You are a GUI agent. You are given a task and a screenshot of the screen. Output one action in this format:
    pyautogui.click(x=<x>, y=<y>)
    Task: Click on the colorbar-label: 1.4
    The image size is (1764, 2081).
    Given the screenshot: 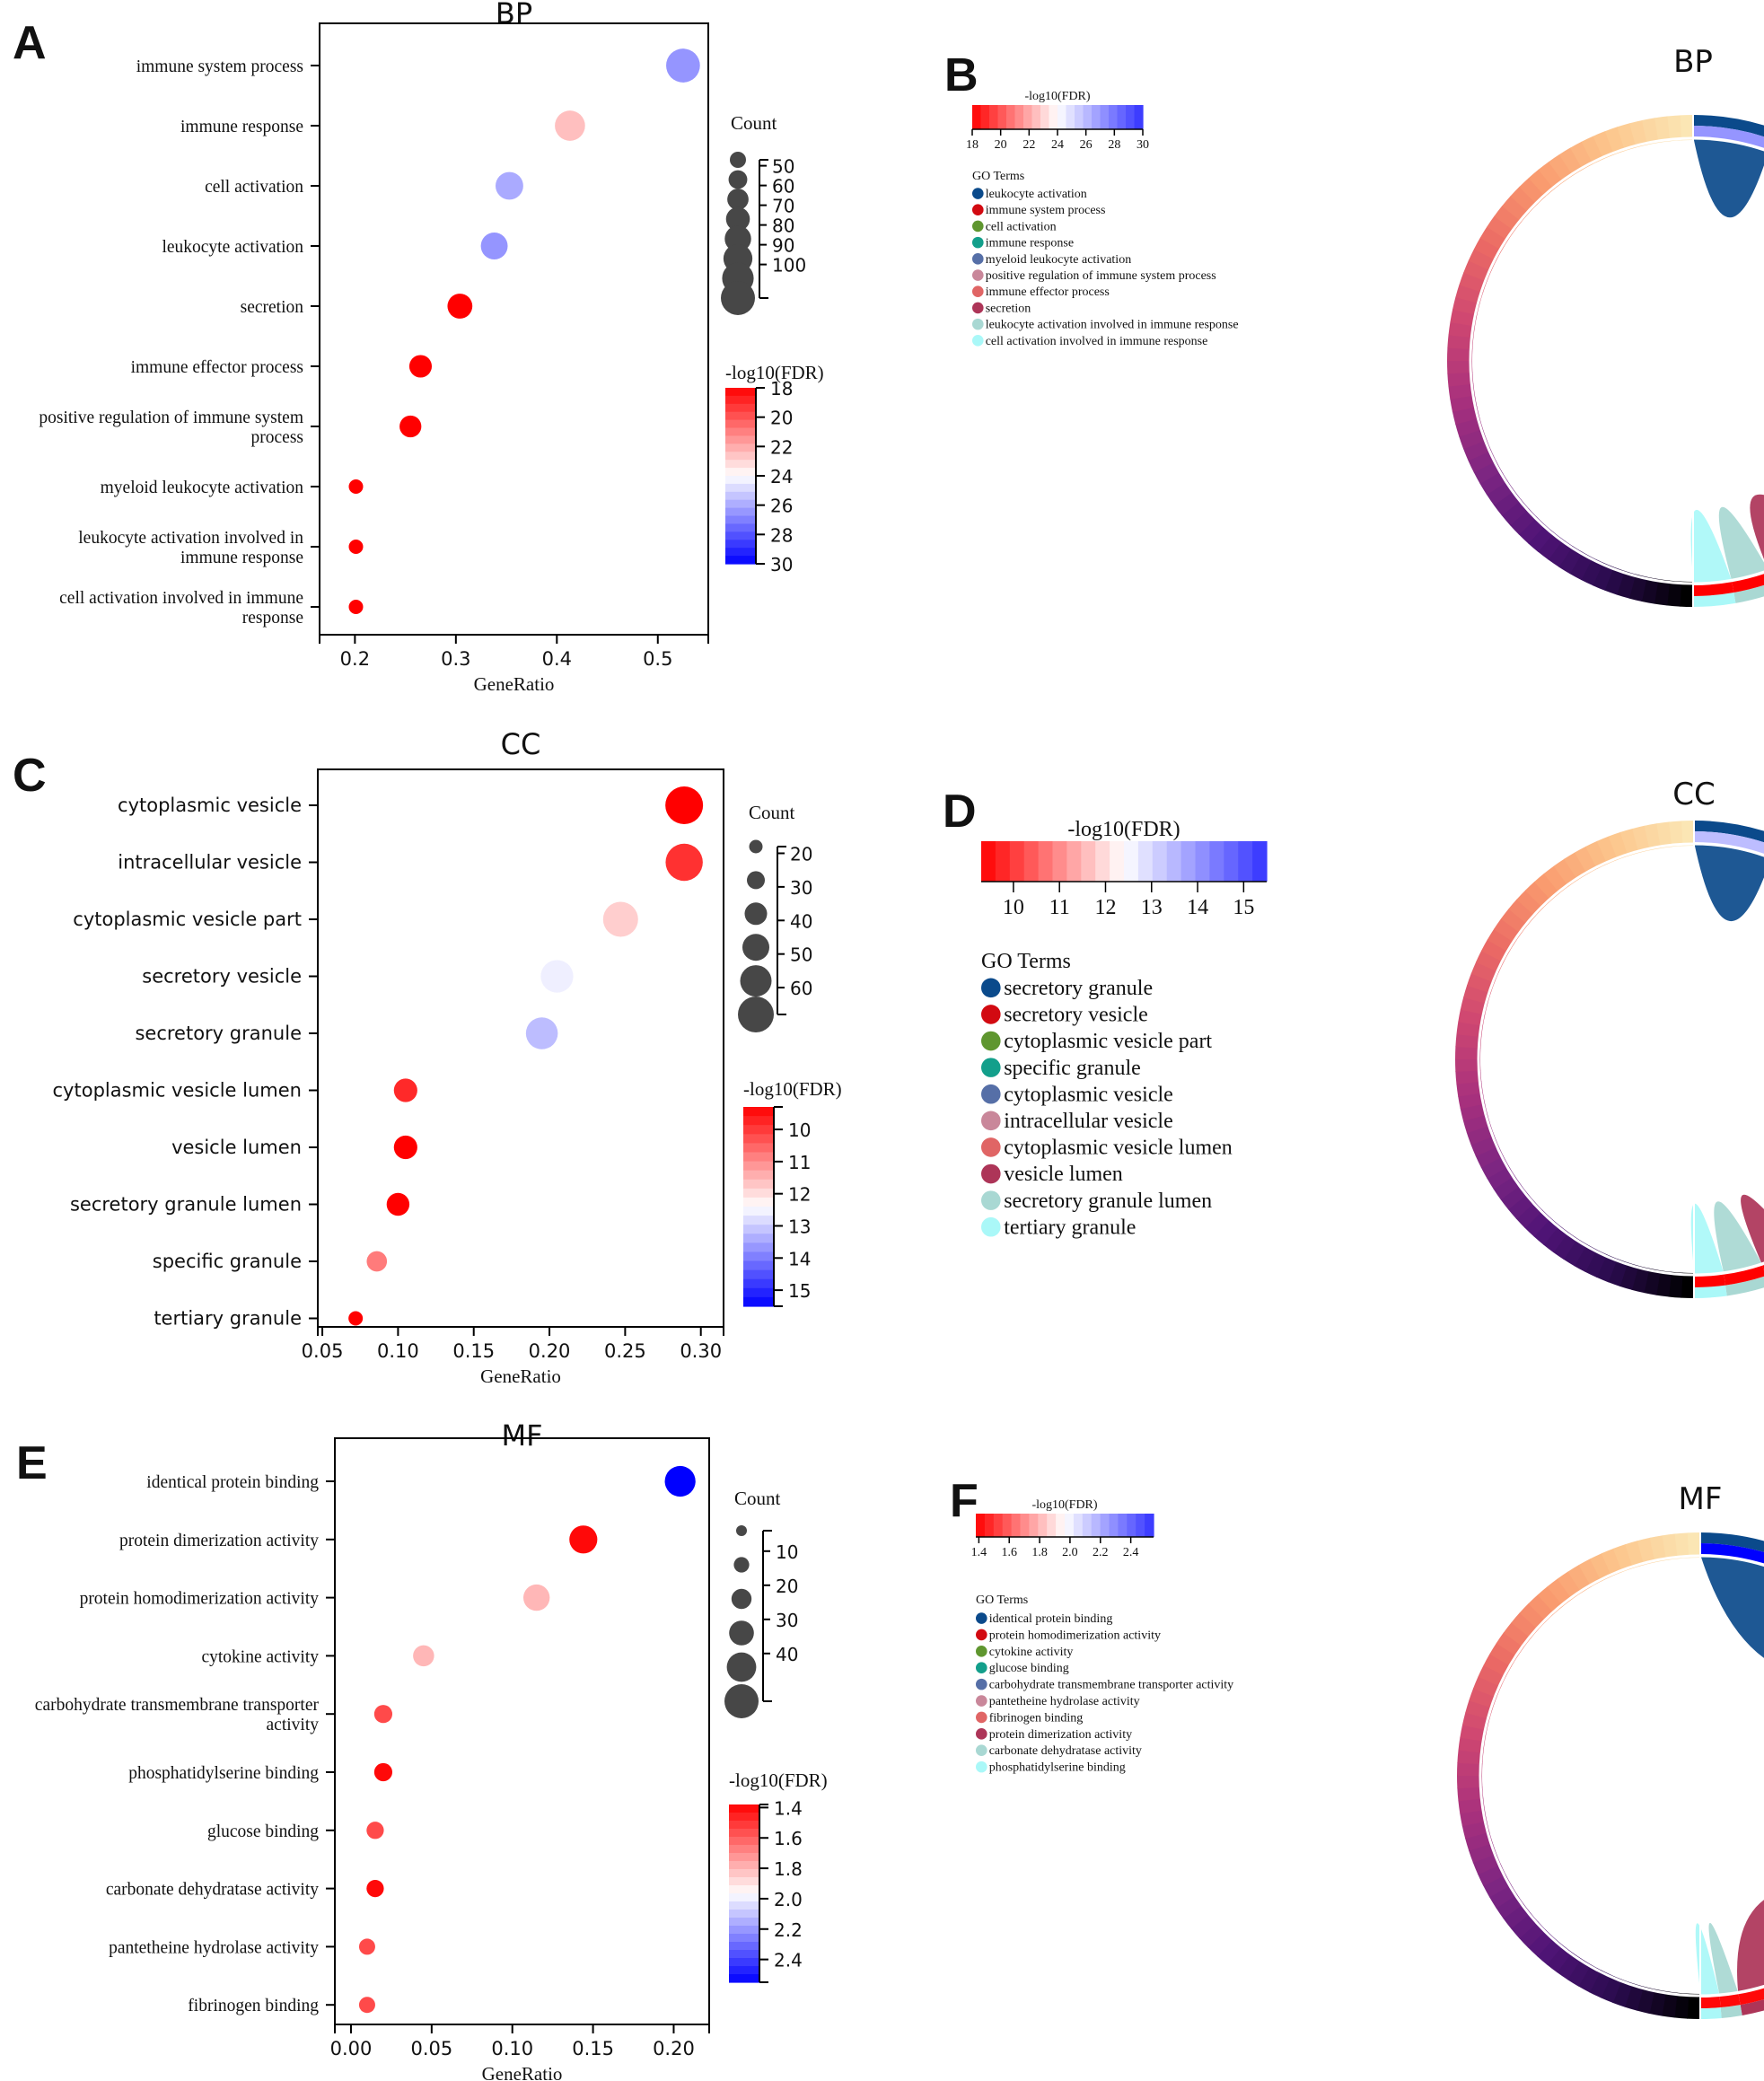 What is the action you would take?
    pyautogui.click(x=979, y=1552)
    